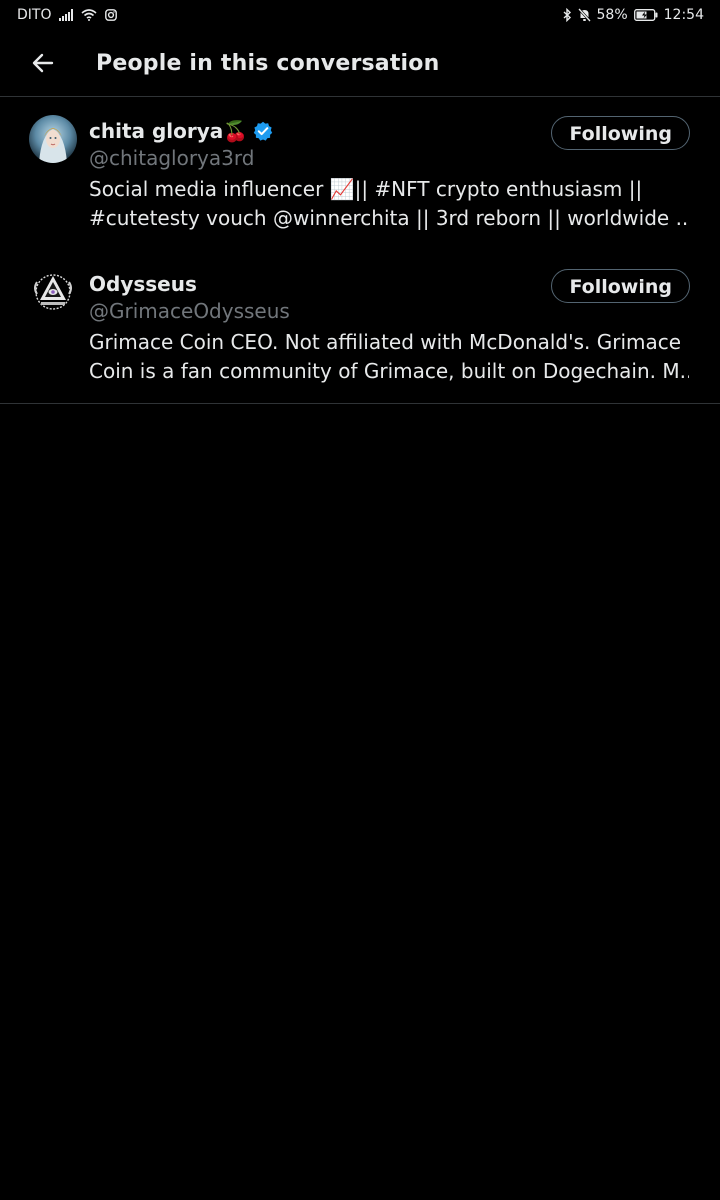 The height and width of the screenshot is (1200, 720). I want to click on user-handle: @GrimaceOdysseus, so click(189, 311).